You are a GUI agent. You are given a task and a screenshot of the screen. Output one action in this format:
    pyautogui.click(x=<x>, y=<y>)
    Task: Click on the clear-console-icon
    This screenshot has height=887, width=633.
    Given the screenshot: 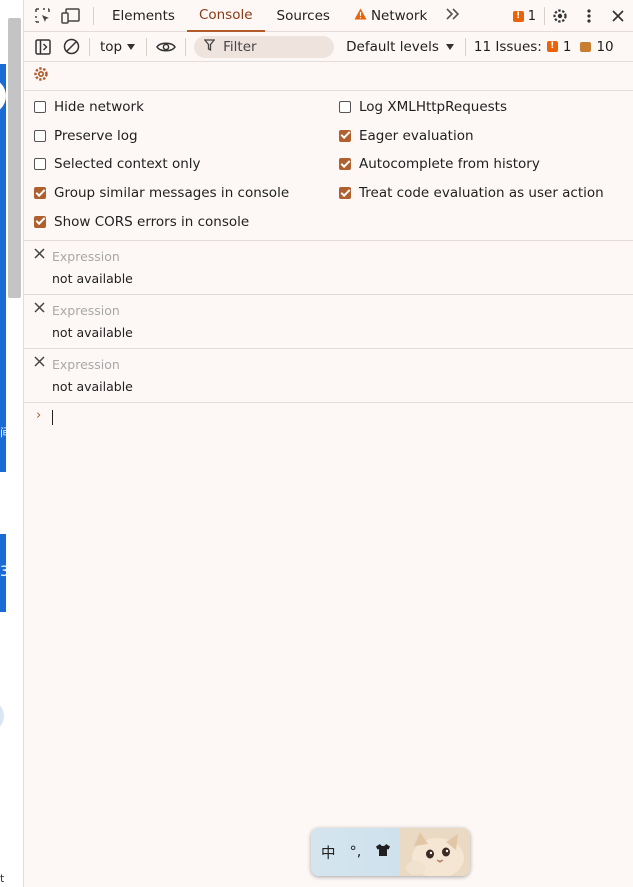 What is the action you would take?
    pyautogui.click(x=71, y=47)
    